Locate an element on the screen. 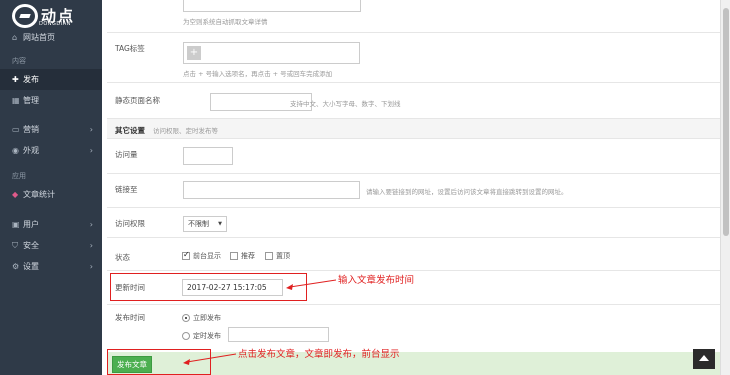  annotation-arrows is located at coordinates (260, 322).